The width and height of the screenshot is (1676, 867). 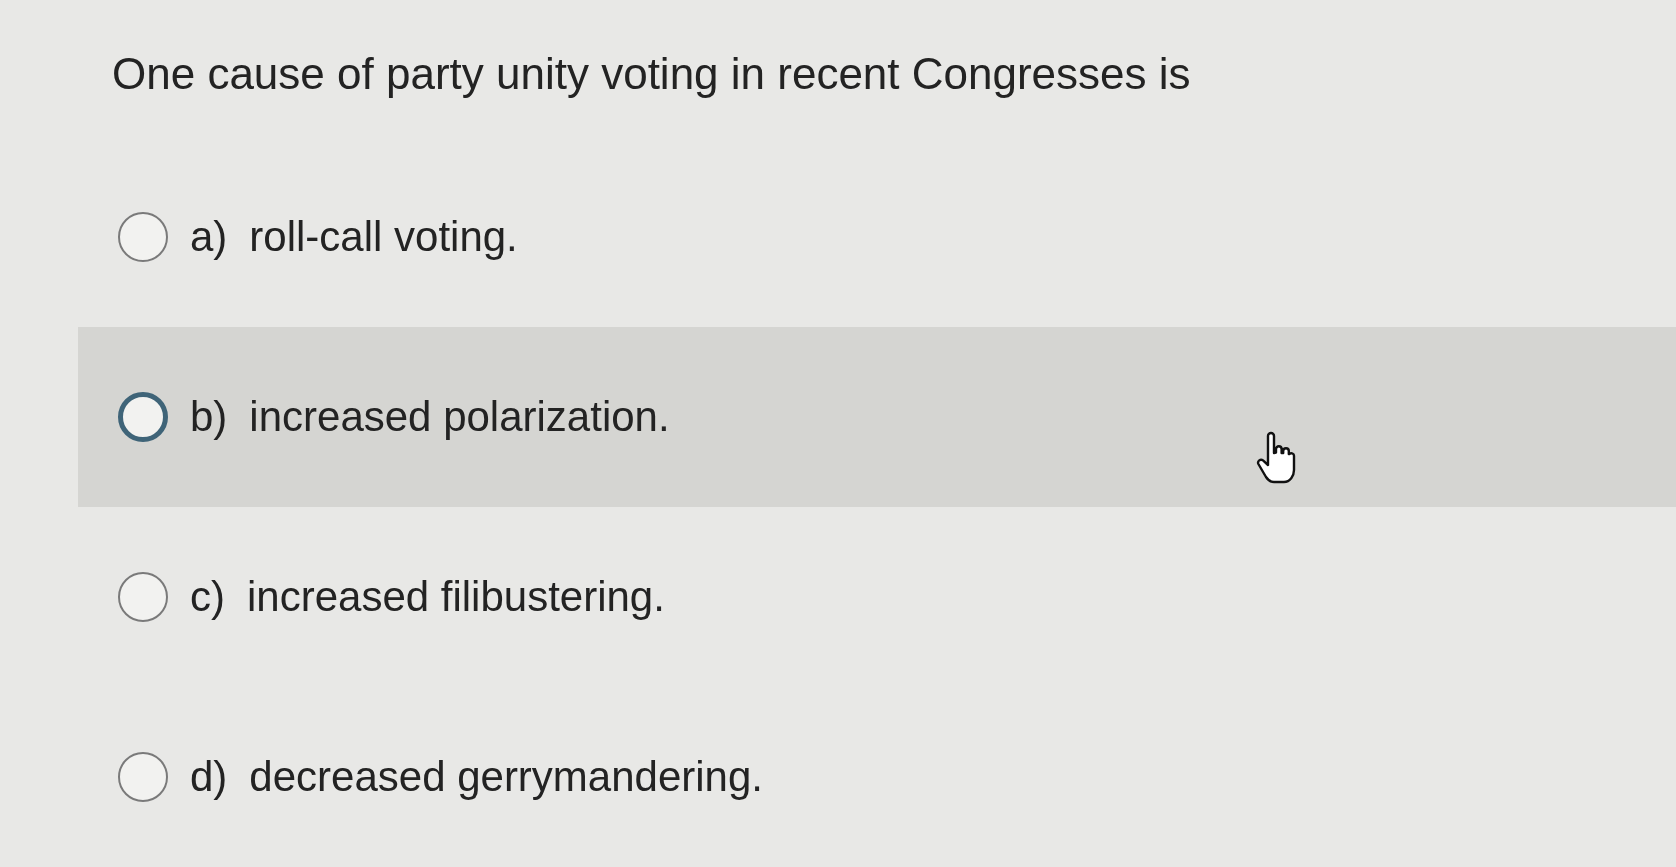 What do you see at coordinates (651, 74) in the screenshot?
I see `question-text: One cause of party unity voting in recent Congresses is` at bounding box center [651, 74].